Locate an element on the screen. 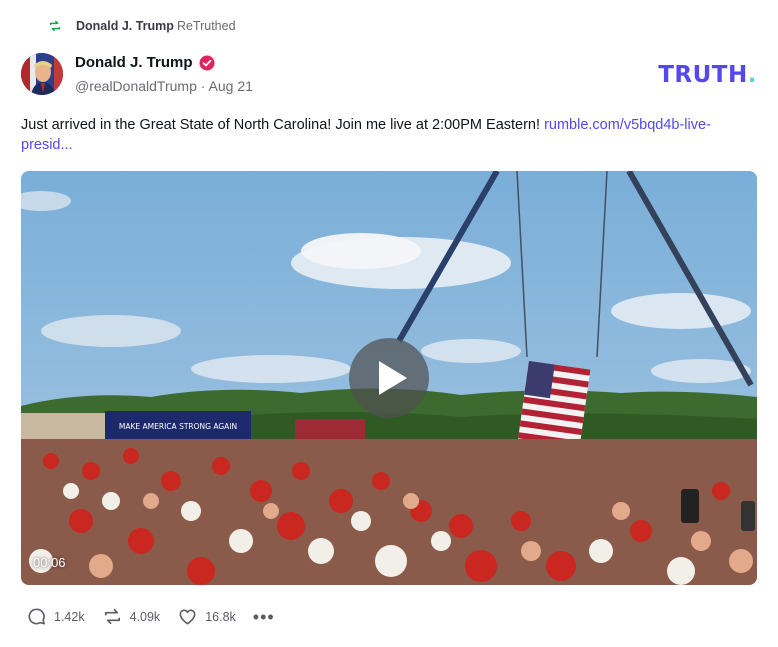 This screenshot has width=778, height=647. post-meta: @realDonaldTrump · Aug 21 is located at coordinates (164, 86).